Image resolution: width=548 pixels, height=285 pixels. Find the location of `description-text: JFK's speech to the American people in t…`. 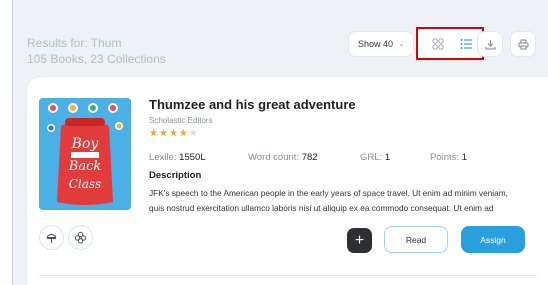

description-text: JFK's speech to the American people in t… is located at coordinates (339, 201).